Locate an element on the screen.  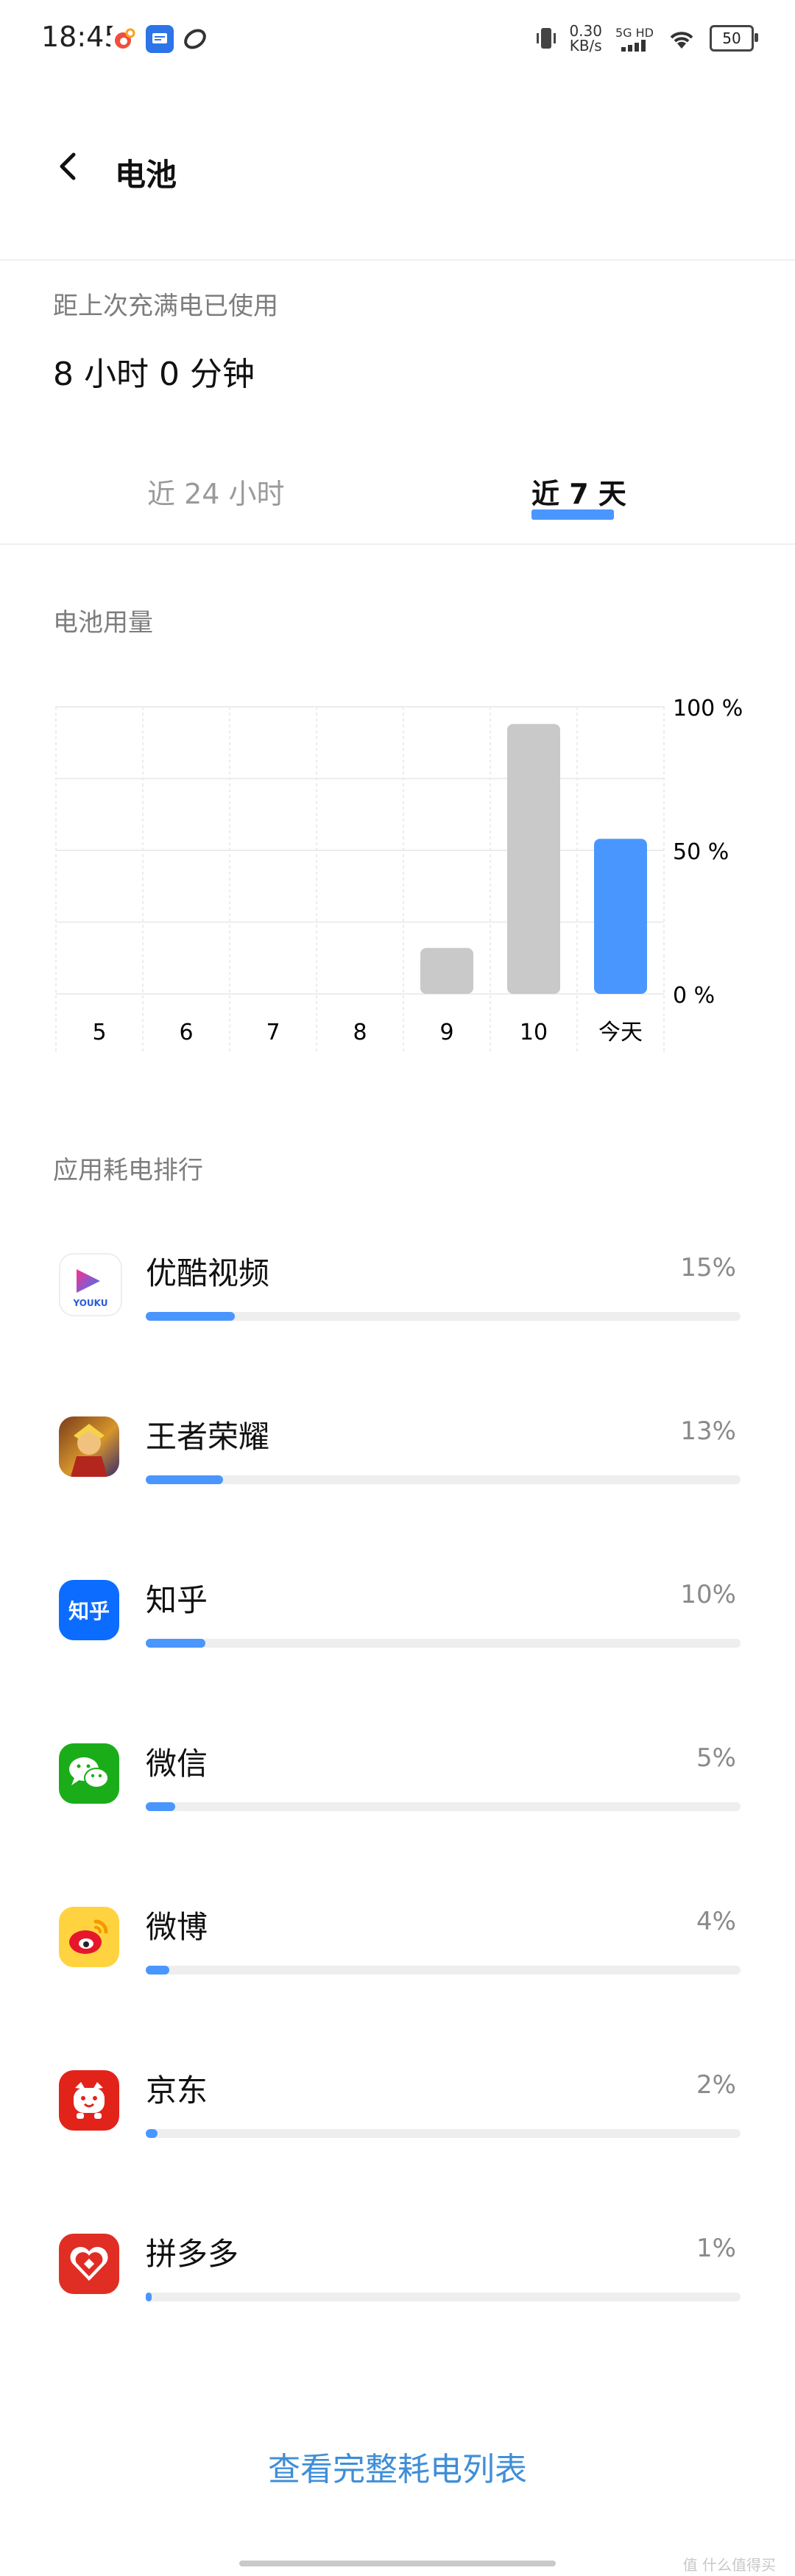
app-percent: 4% is located at coordinates (716, 1921).